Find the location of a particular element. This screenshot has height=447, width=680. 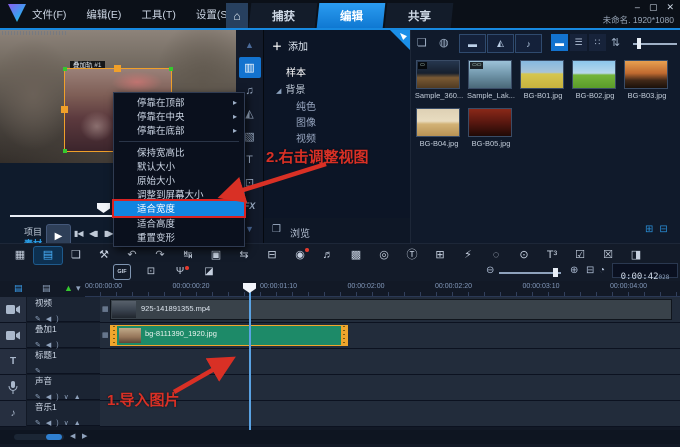

overlay-image-clip: bg-8111390_1920.jpg is located at coordinates (229, 335).